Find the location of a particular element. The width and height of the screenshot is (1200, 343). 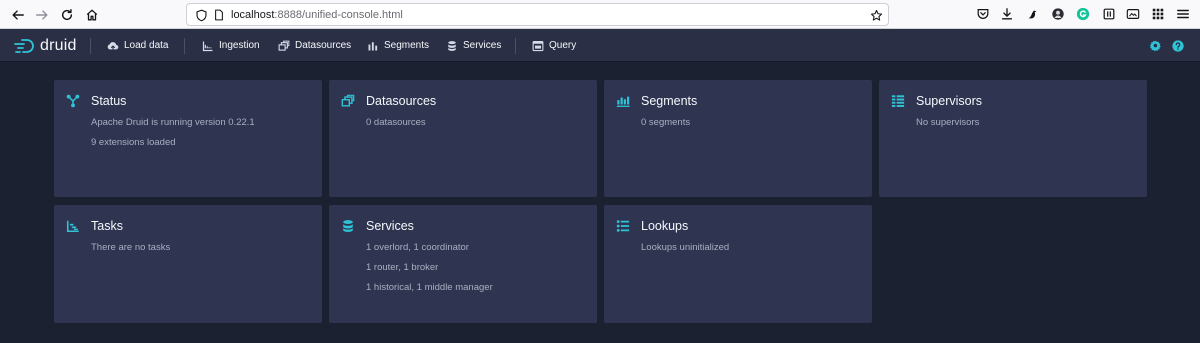

supervisors-card: Supervisors No supervisors is located at coordinates (1013, 138).